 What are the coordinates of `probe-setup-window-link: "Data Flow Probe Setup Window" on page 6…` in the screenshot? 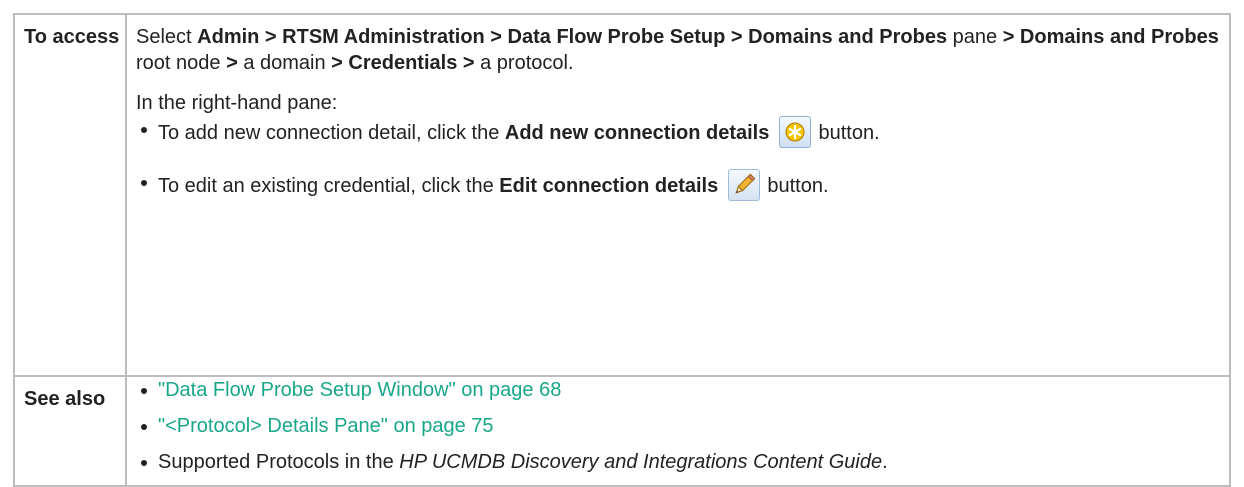 It's located at (359, 390).